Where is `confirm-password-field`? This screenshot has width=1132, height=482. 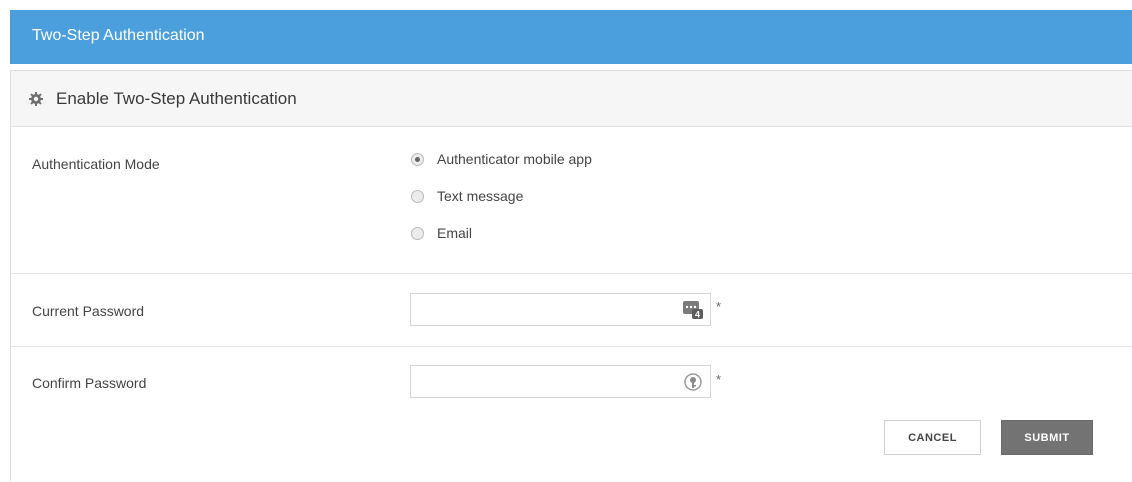 confirm-password-field is located at coordinates (560, 381).